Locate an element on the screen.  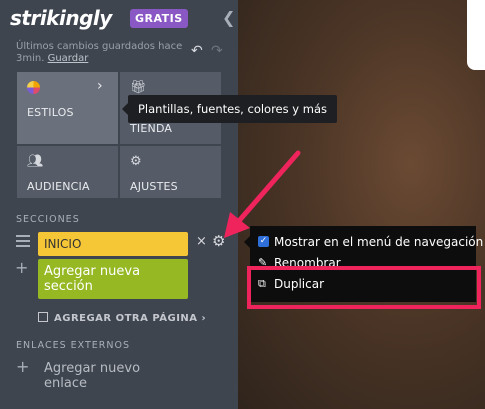
tile-label: AJUSTES is located at coordinates (154, 186).